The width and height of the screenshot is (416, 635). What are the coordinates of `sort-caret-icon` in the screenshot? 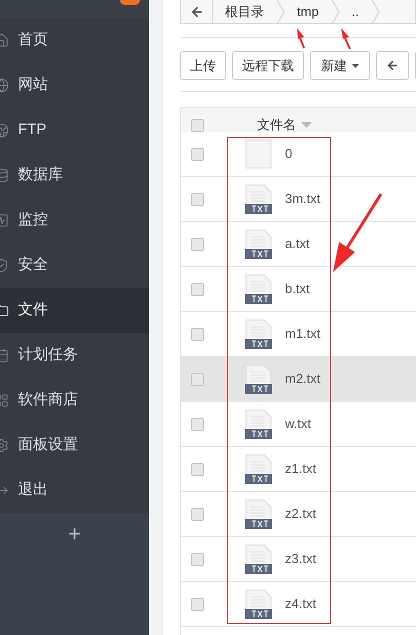 It's located at (306, 125).